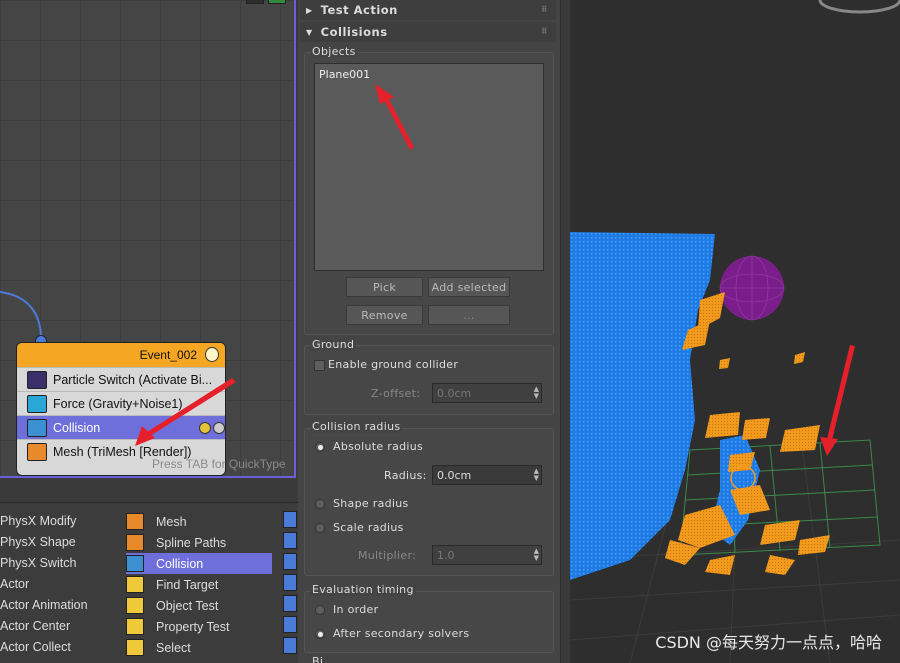  What do you see at coordinates (121, 427) in the screenshot?
I see `operator-collision: Collision` at bounding box center [121, 427].